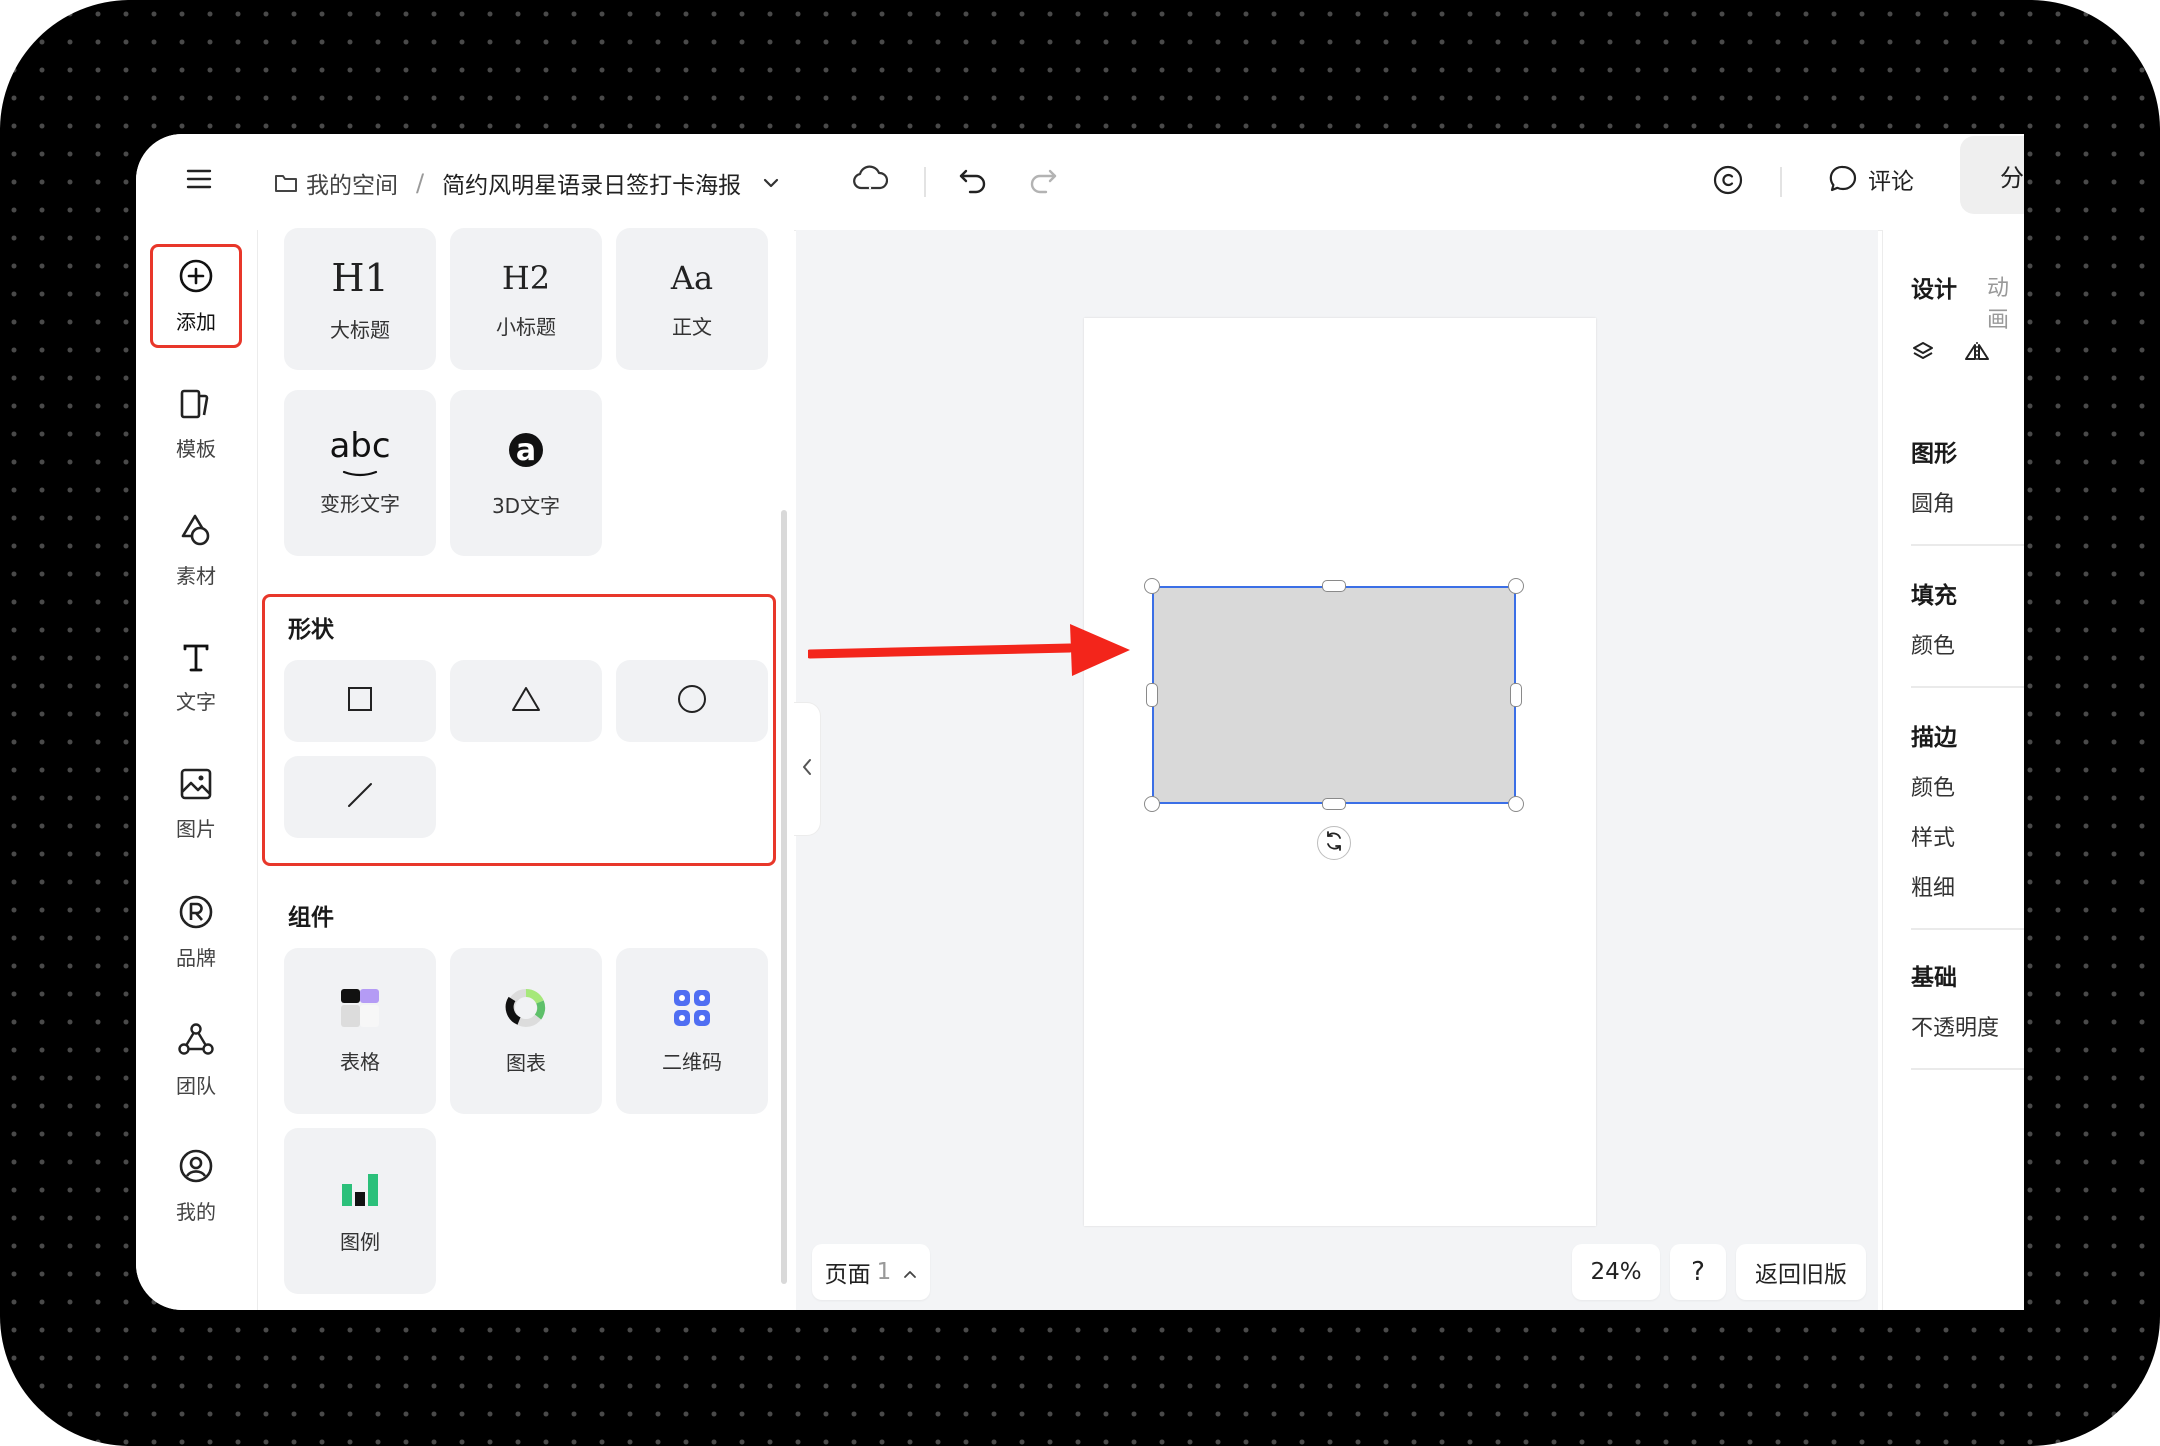 The image size is (2160, 1446). I want to click on rotate-icon, so click(1334, 843).